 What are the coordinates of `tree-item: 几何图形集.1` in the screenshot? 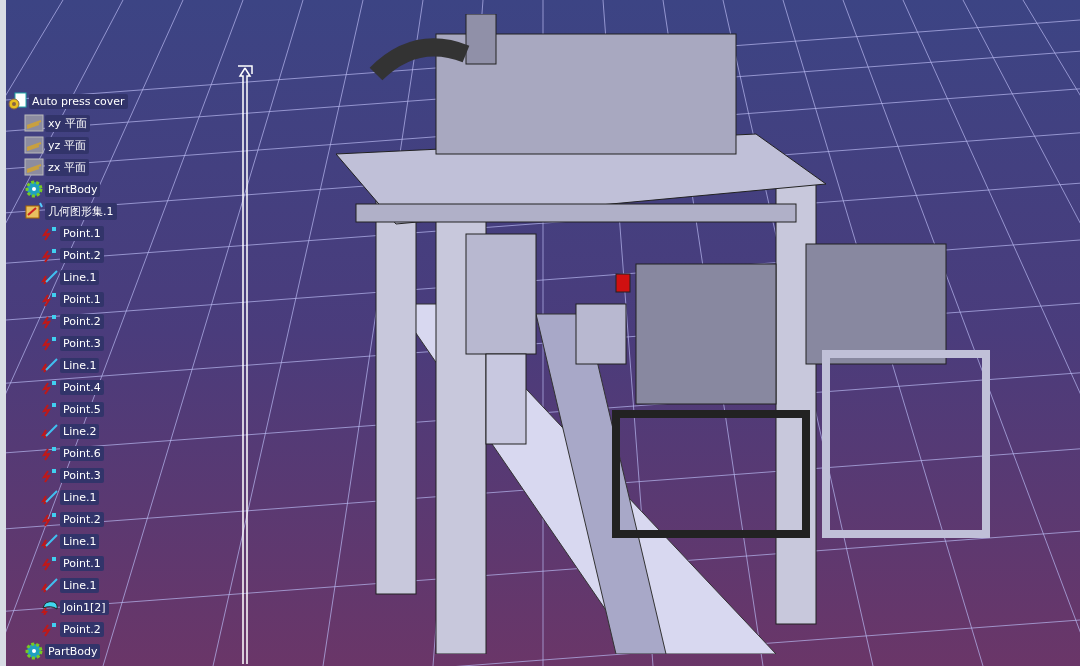 It's located at (81, 211).